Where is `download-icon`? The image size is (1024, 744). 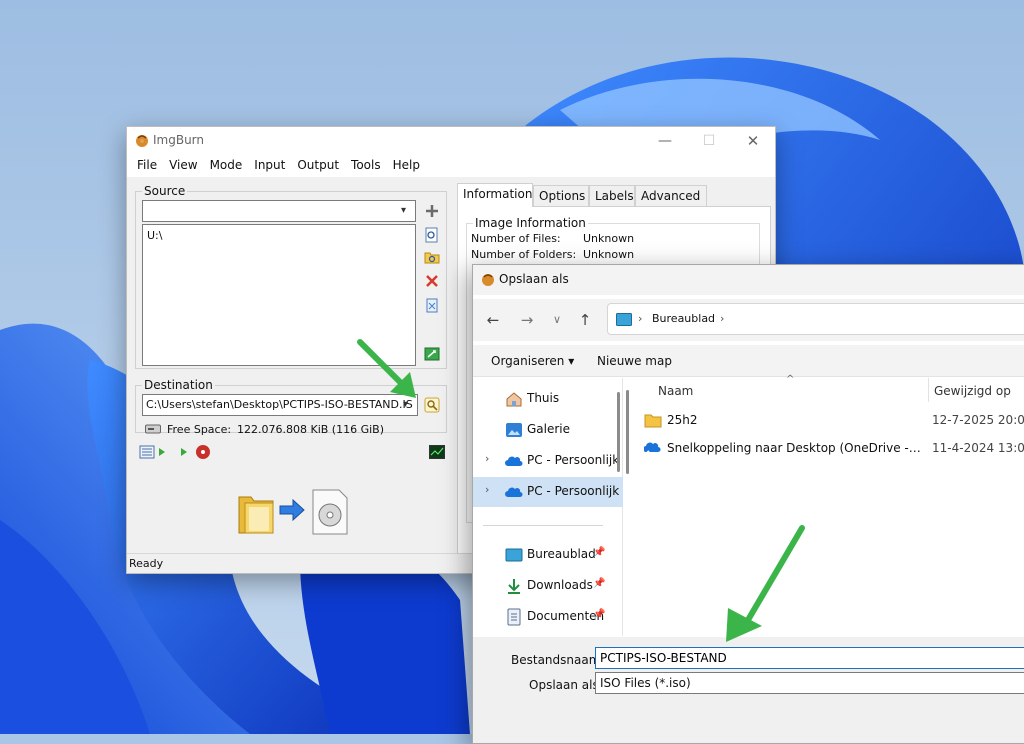 download-icon is located at coordinates (514, 586).